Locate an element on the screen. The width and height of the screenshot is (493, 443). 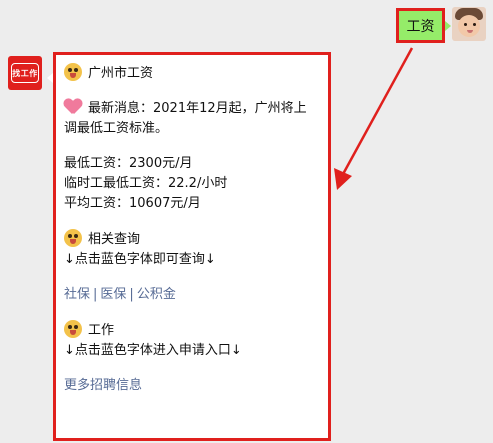
bot-title-row: 广州市工资 is located at coordinates (192, 73).